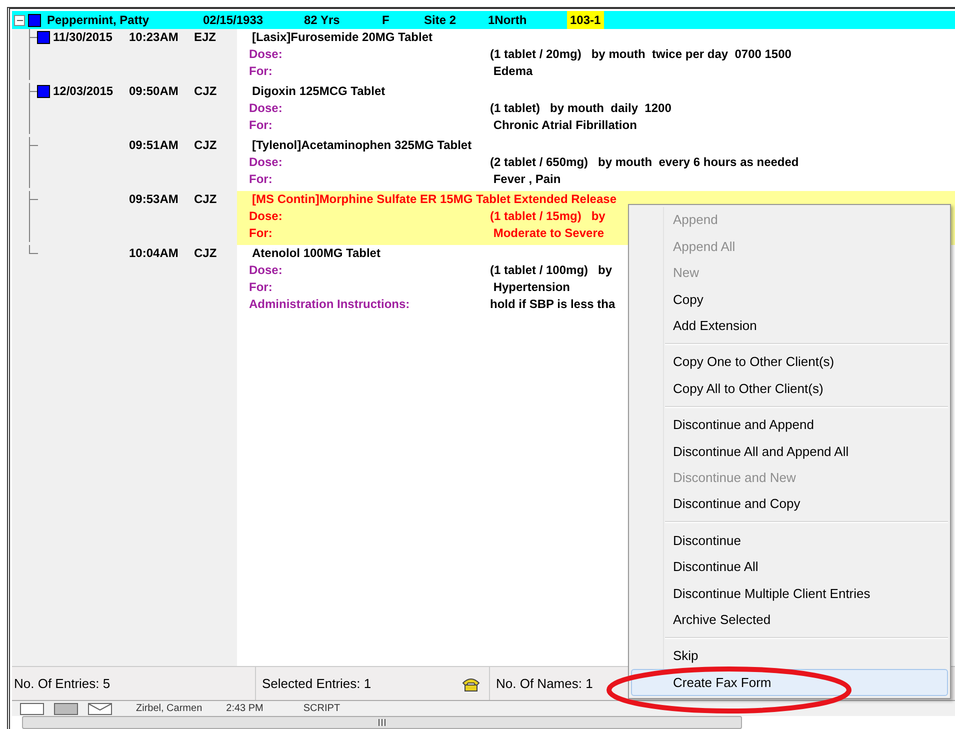 The height and width of the screenshot is (729, 955). Describe the element at coordinates (789, 567) in the screenshot. I see `menu-item: Discontinue All` at that location.